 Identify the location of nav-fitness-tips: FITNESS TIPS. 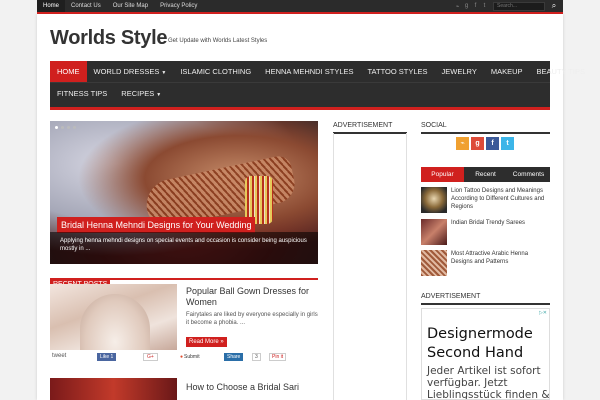
(82, 93).